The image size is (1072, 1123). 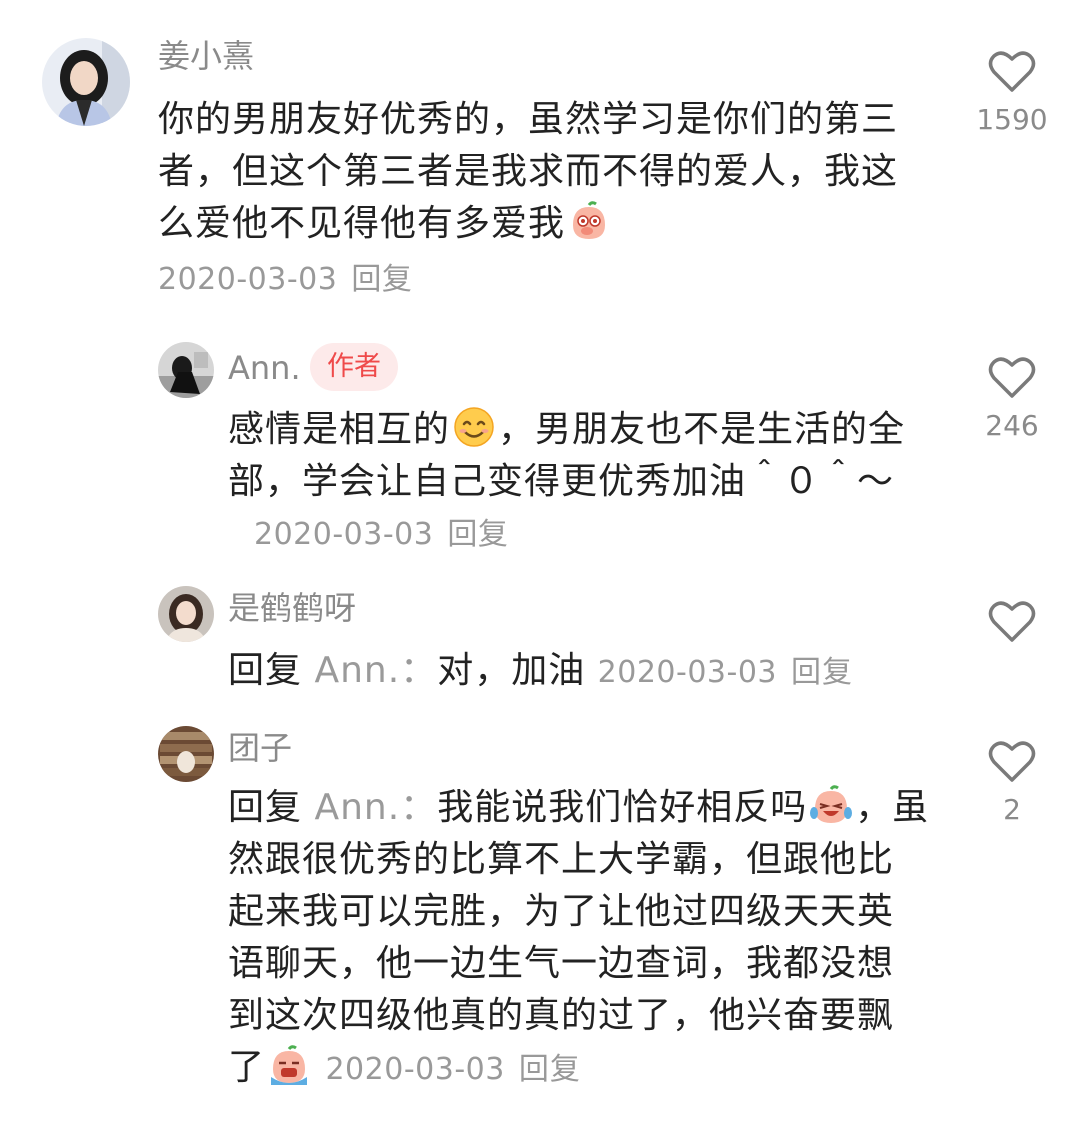 I want to click on like-count: 246, so click(x=1012, y=425).